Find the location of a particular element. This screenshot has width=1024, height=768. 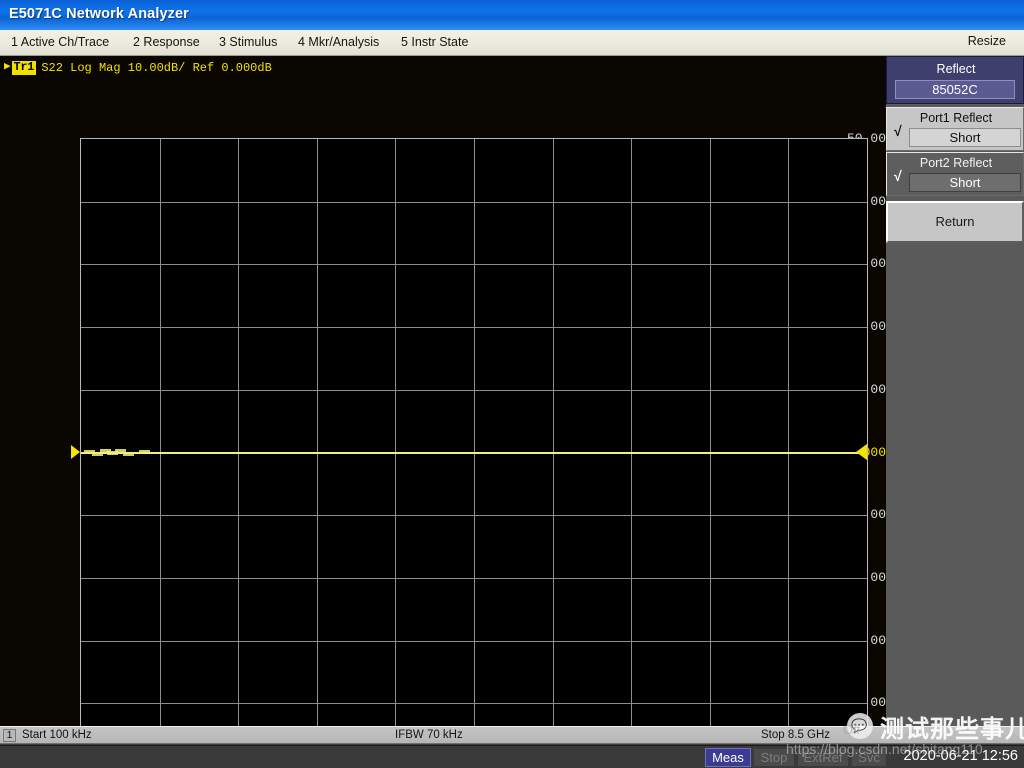

status-ifbw: IFBW 70 kHz is located at coordinates (429, 735).